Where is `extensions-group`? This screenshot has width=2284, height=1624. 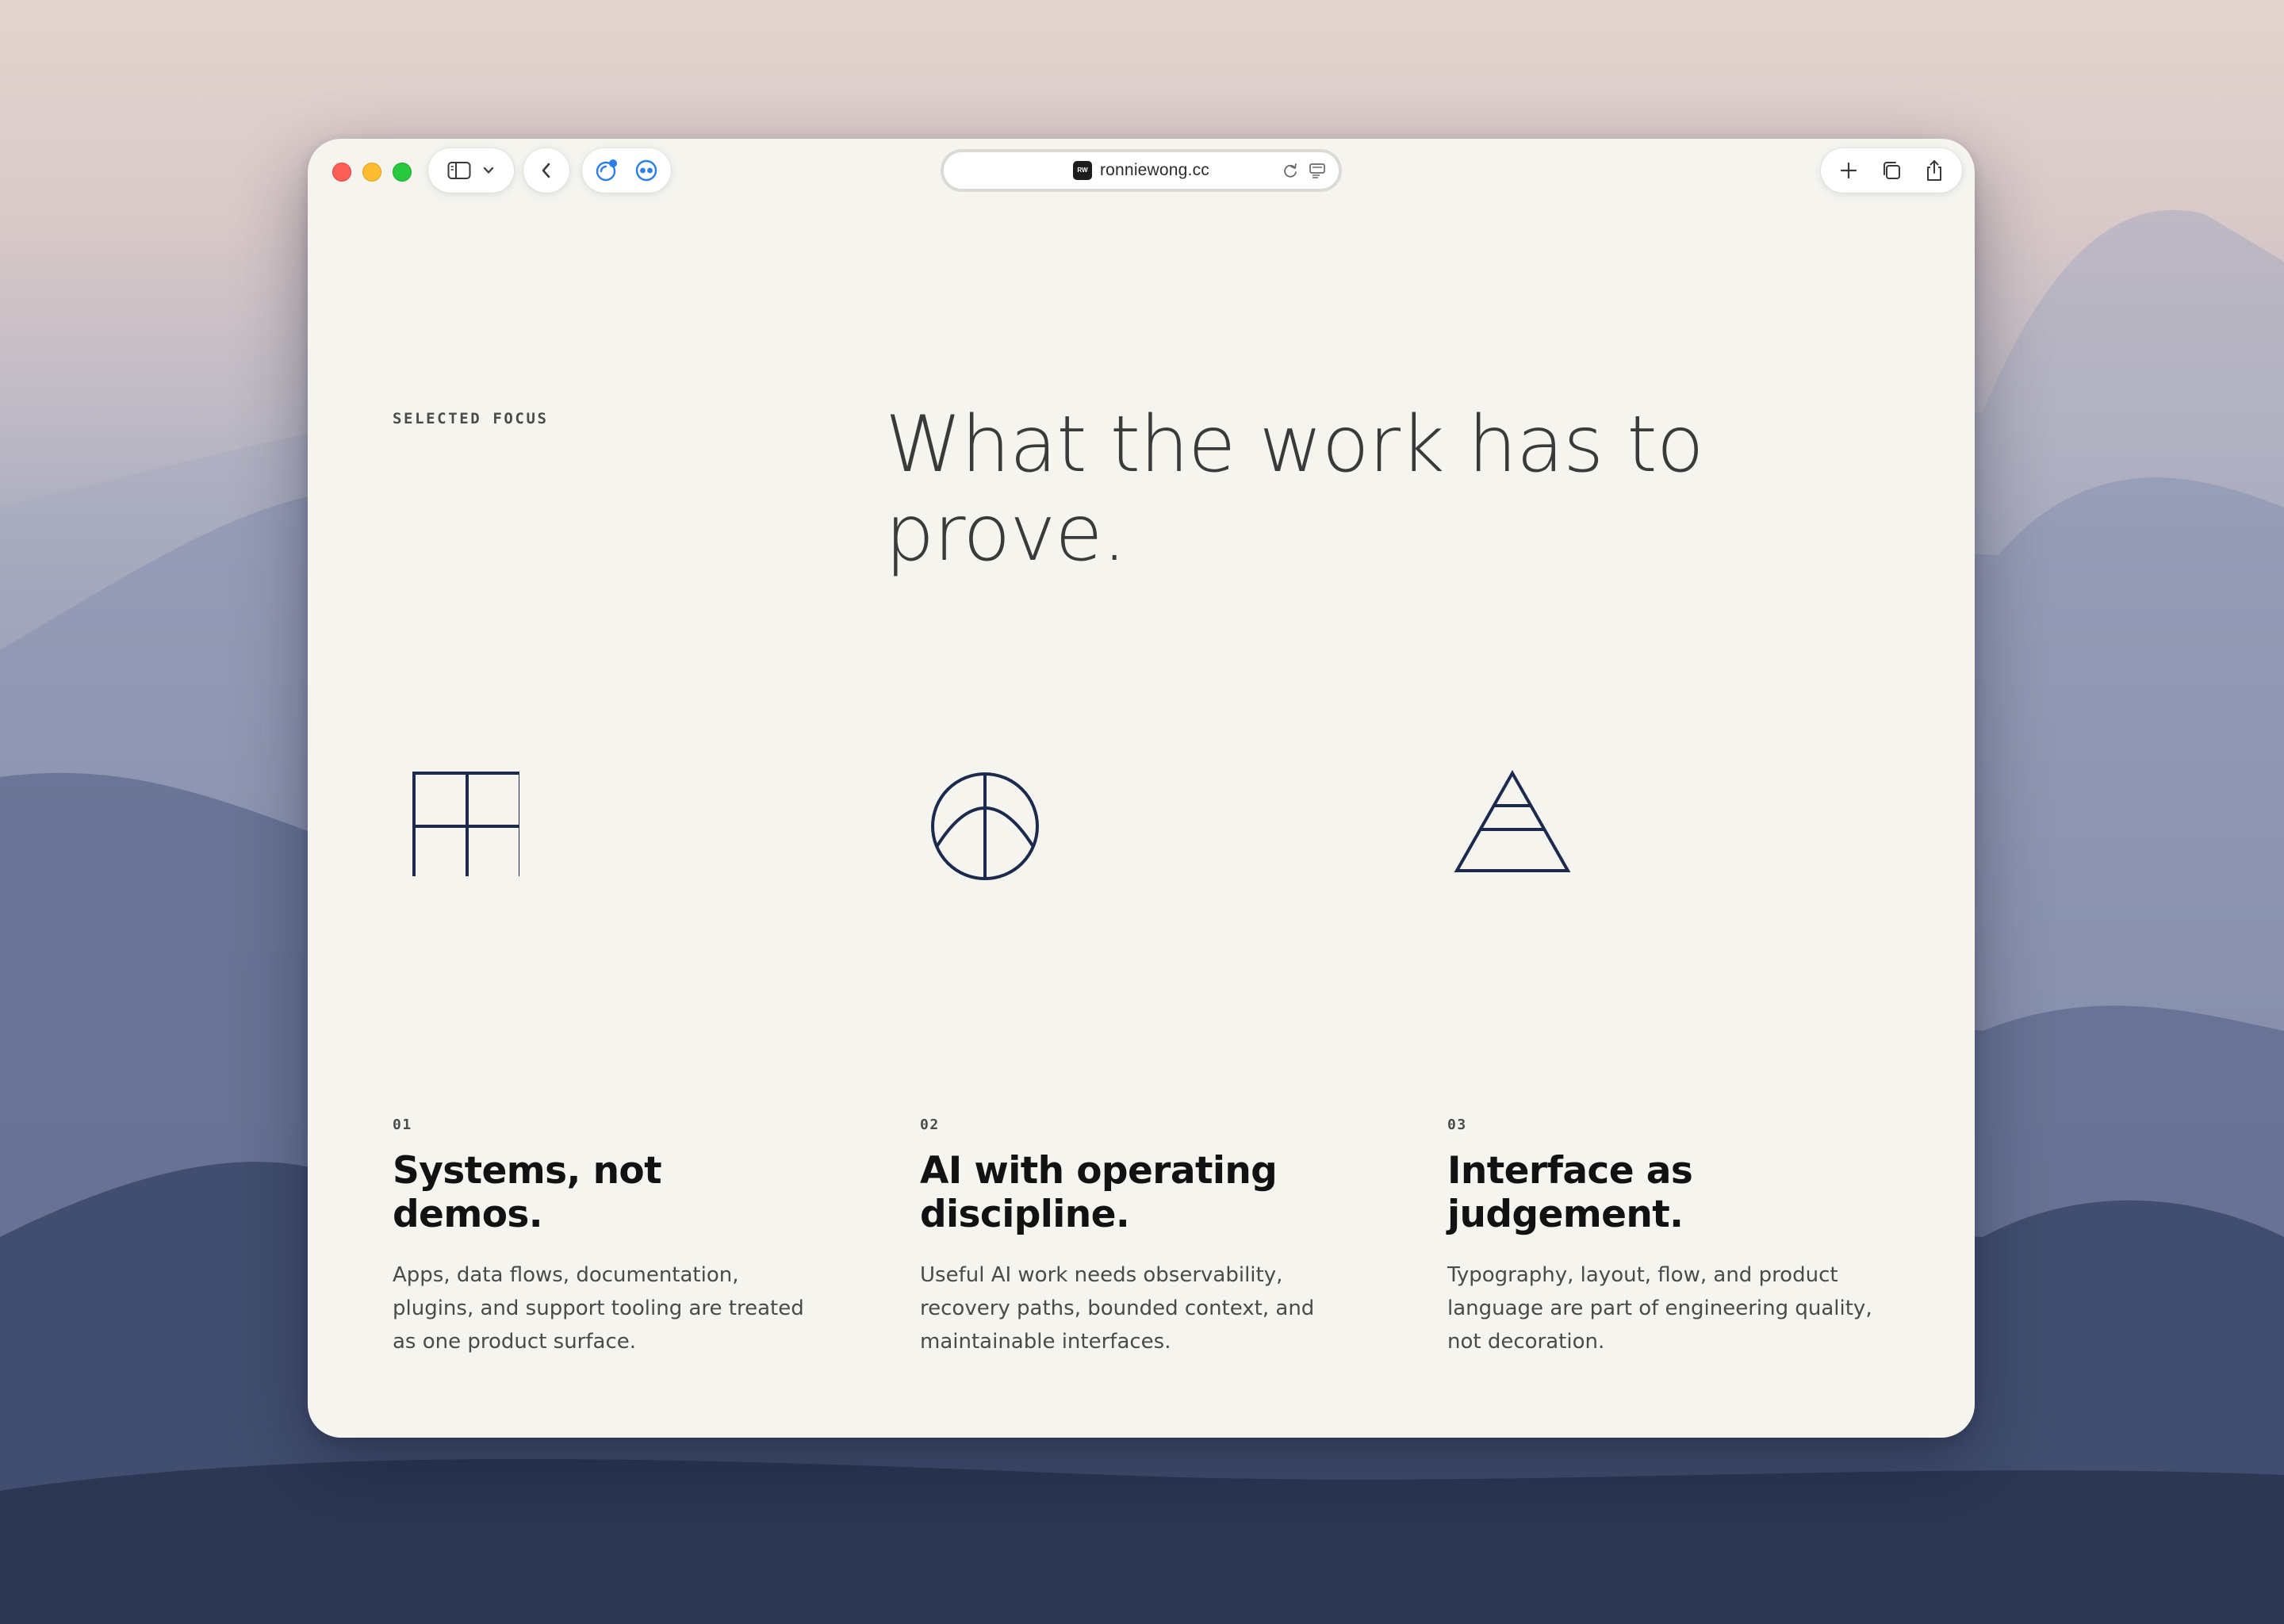 extensions-group is located at coordinates (626, 170).